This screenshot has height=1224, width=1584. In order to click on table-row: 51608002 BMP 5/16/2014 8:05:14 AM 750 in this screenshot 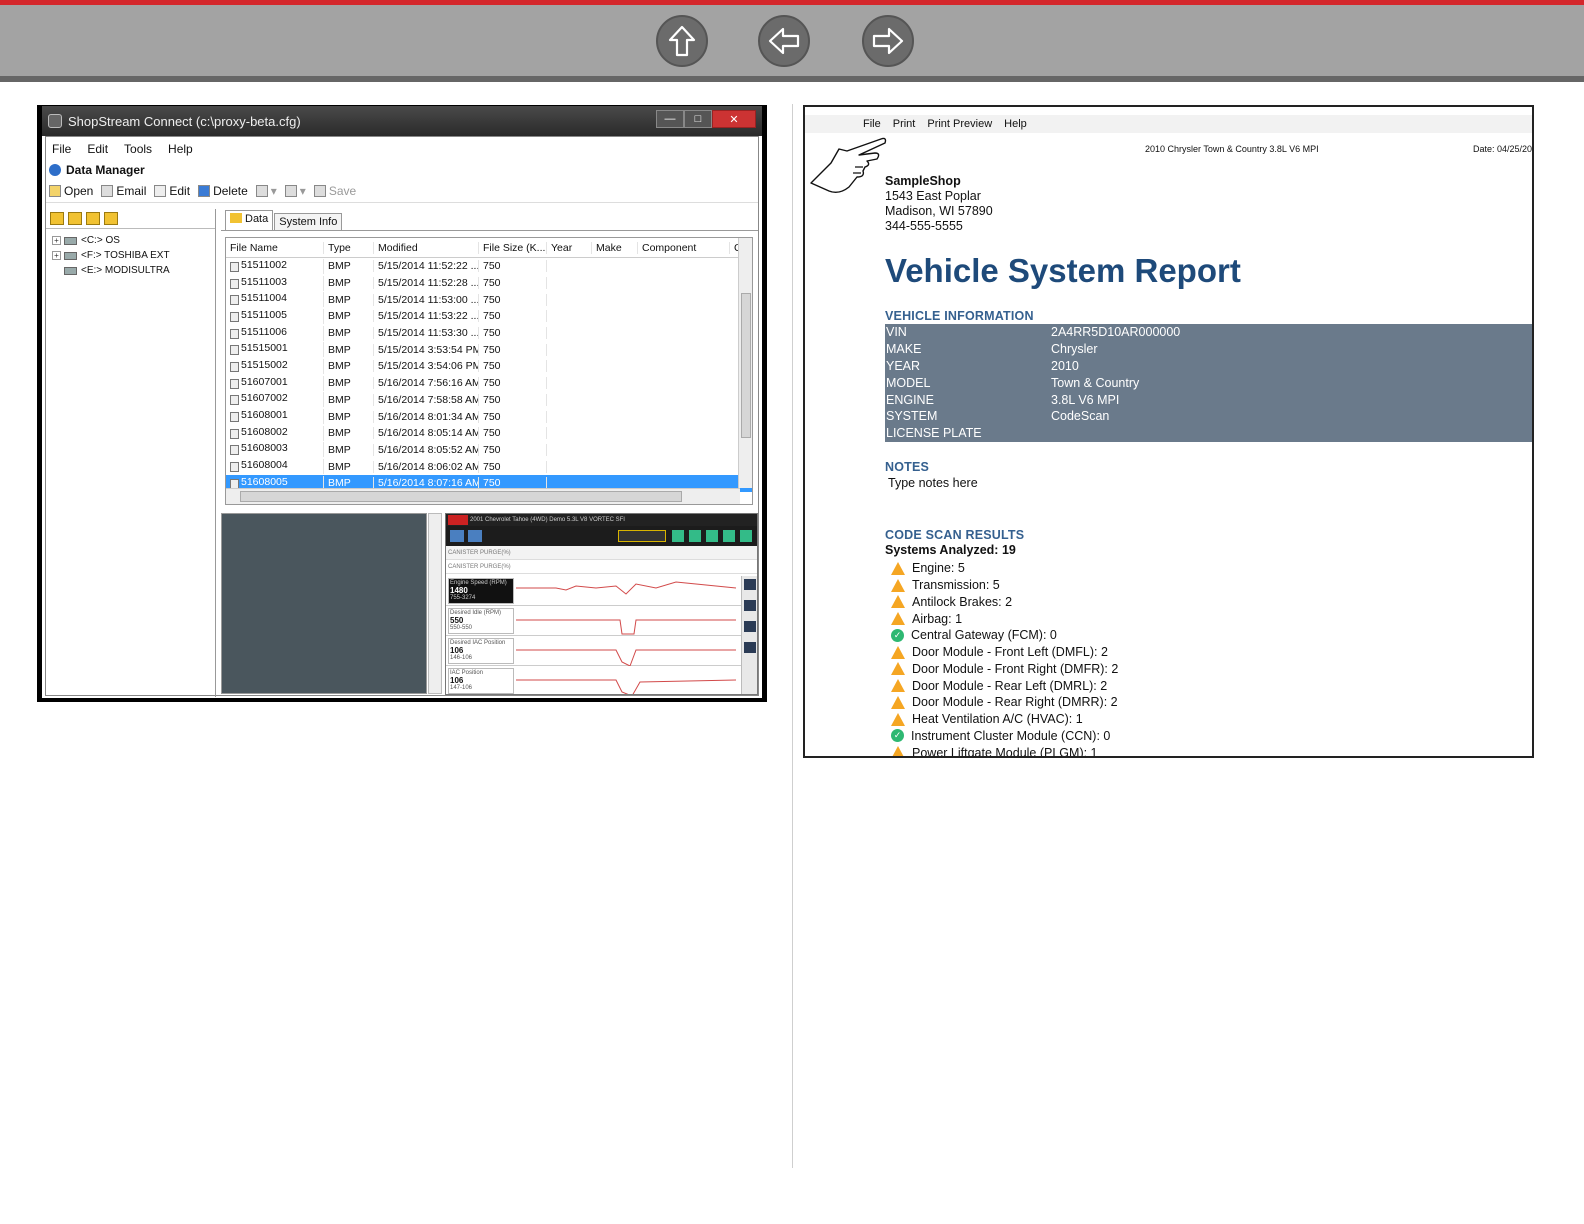, I will do `click(489, 433)`.